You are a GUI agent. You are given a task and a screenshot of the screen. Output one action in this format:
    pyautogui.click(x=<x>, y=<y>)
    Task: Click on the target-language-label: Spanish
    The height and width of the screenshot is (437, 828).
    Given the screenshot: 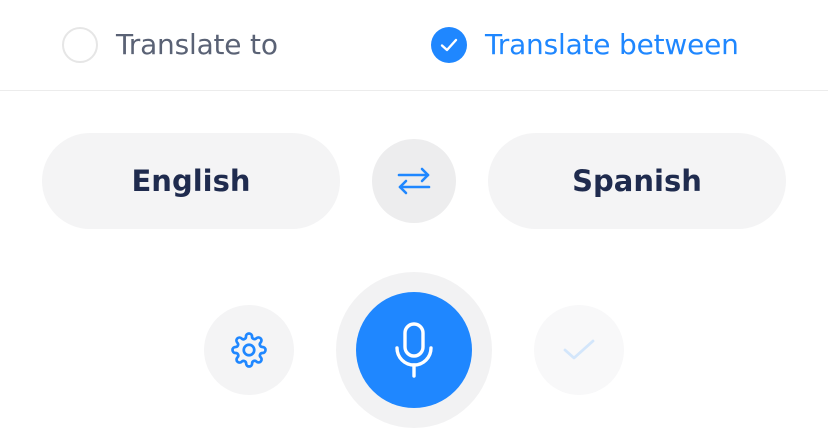 What is the action you would take?
    pyautogui.click(x=637, y=181)
    